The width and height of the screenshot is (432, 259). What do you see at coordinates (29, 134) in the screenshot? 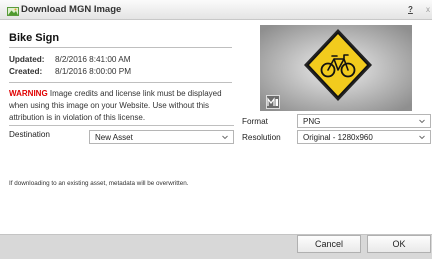
I see `destination-label: Destination` at bounding box center [29, 134].